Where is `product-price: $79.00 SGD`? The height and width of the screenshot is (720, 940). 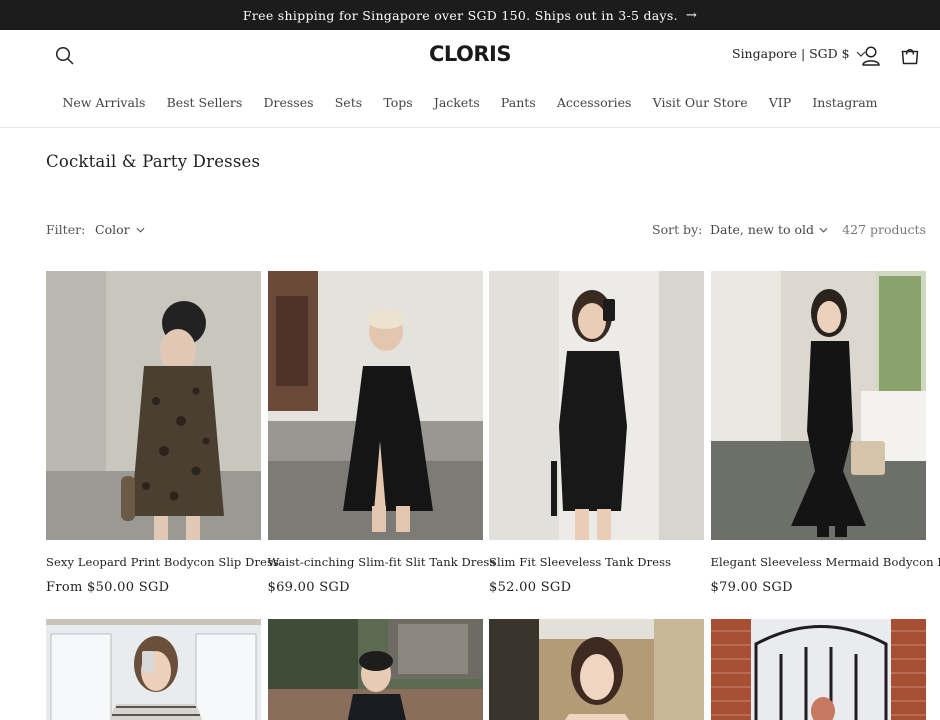
product-price: $79.00 SGD is located at coordinates (751, 587).